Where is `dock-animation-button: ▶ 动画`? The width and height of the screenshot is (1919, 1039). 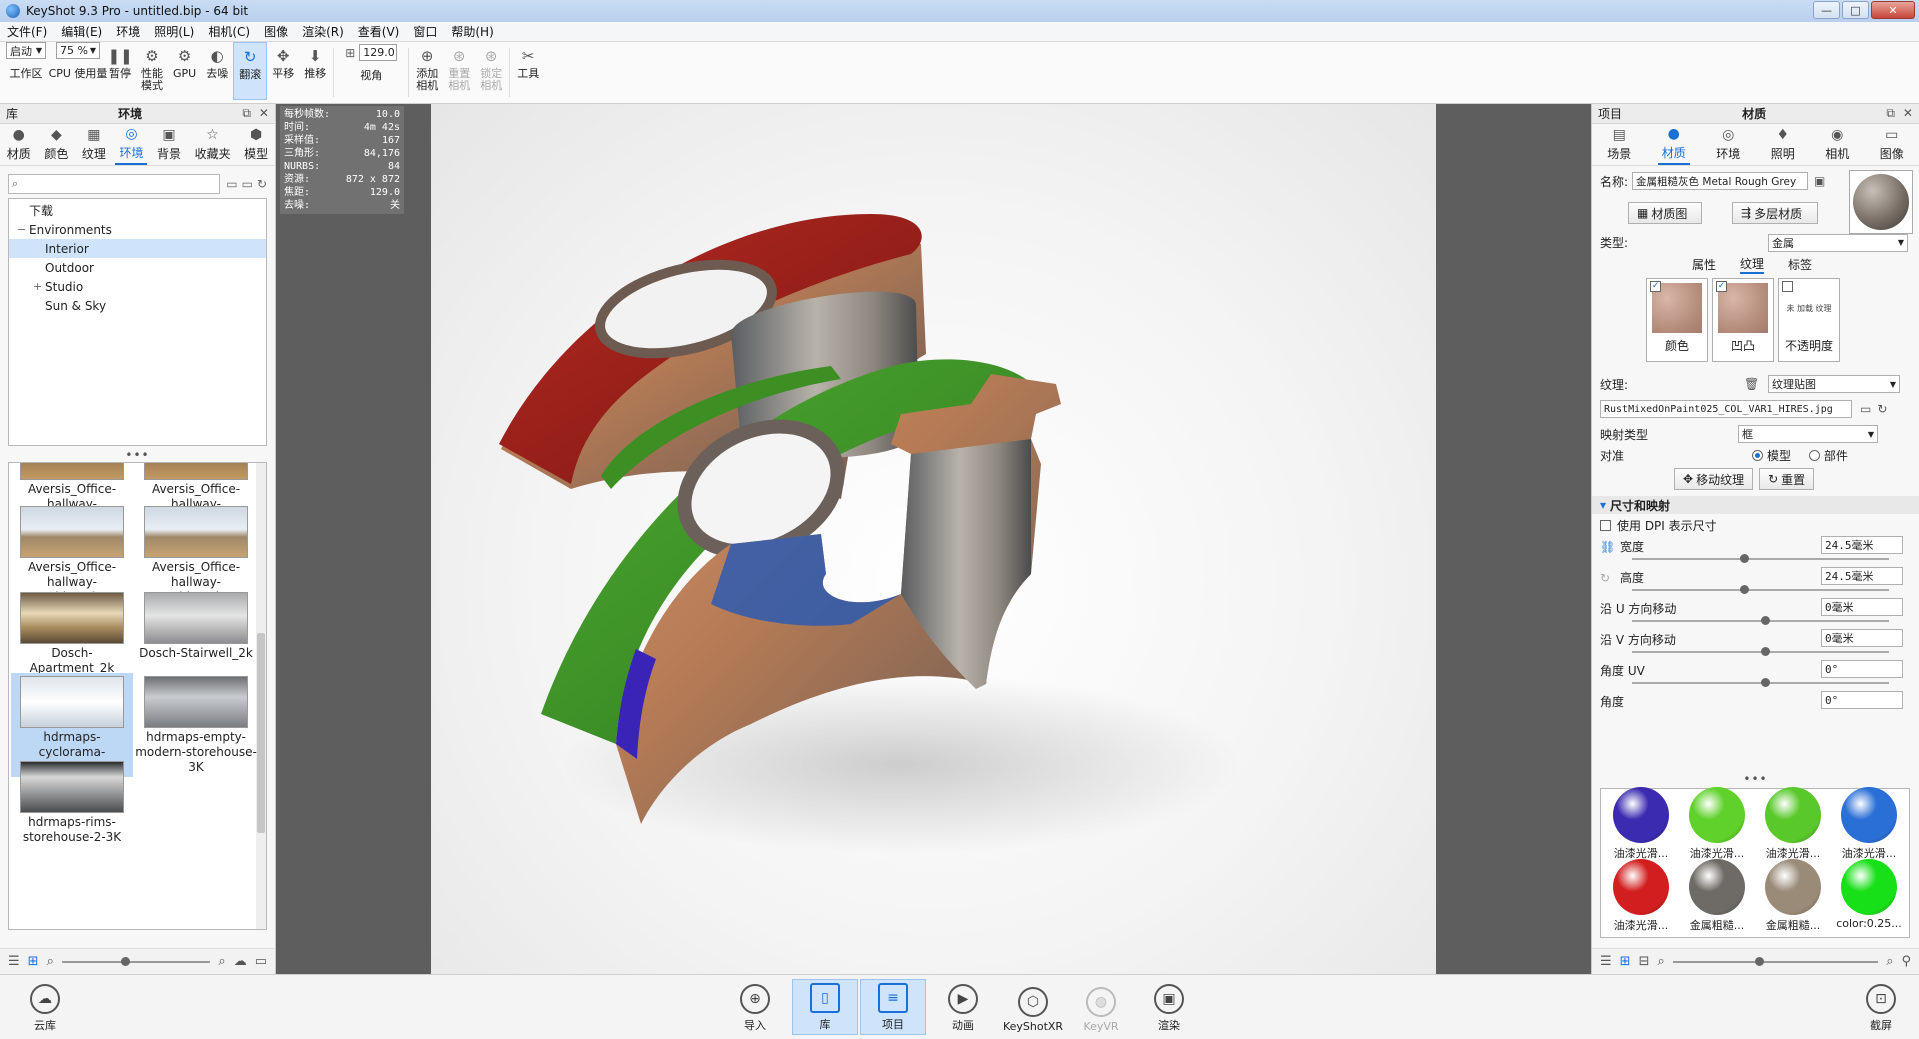
dock-animation-button: ▶ 动画 is located at coordinates (963, 1007).